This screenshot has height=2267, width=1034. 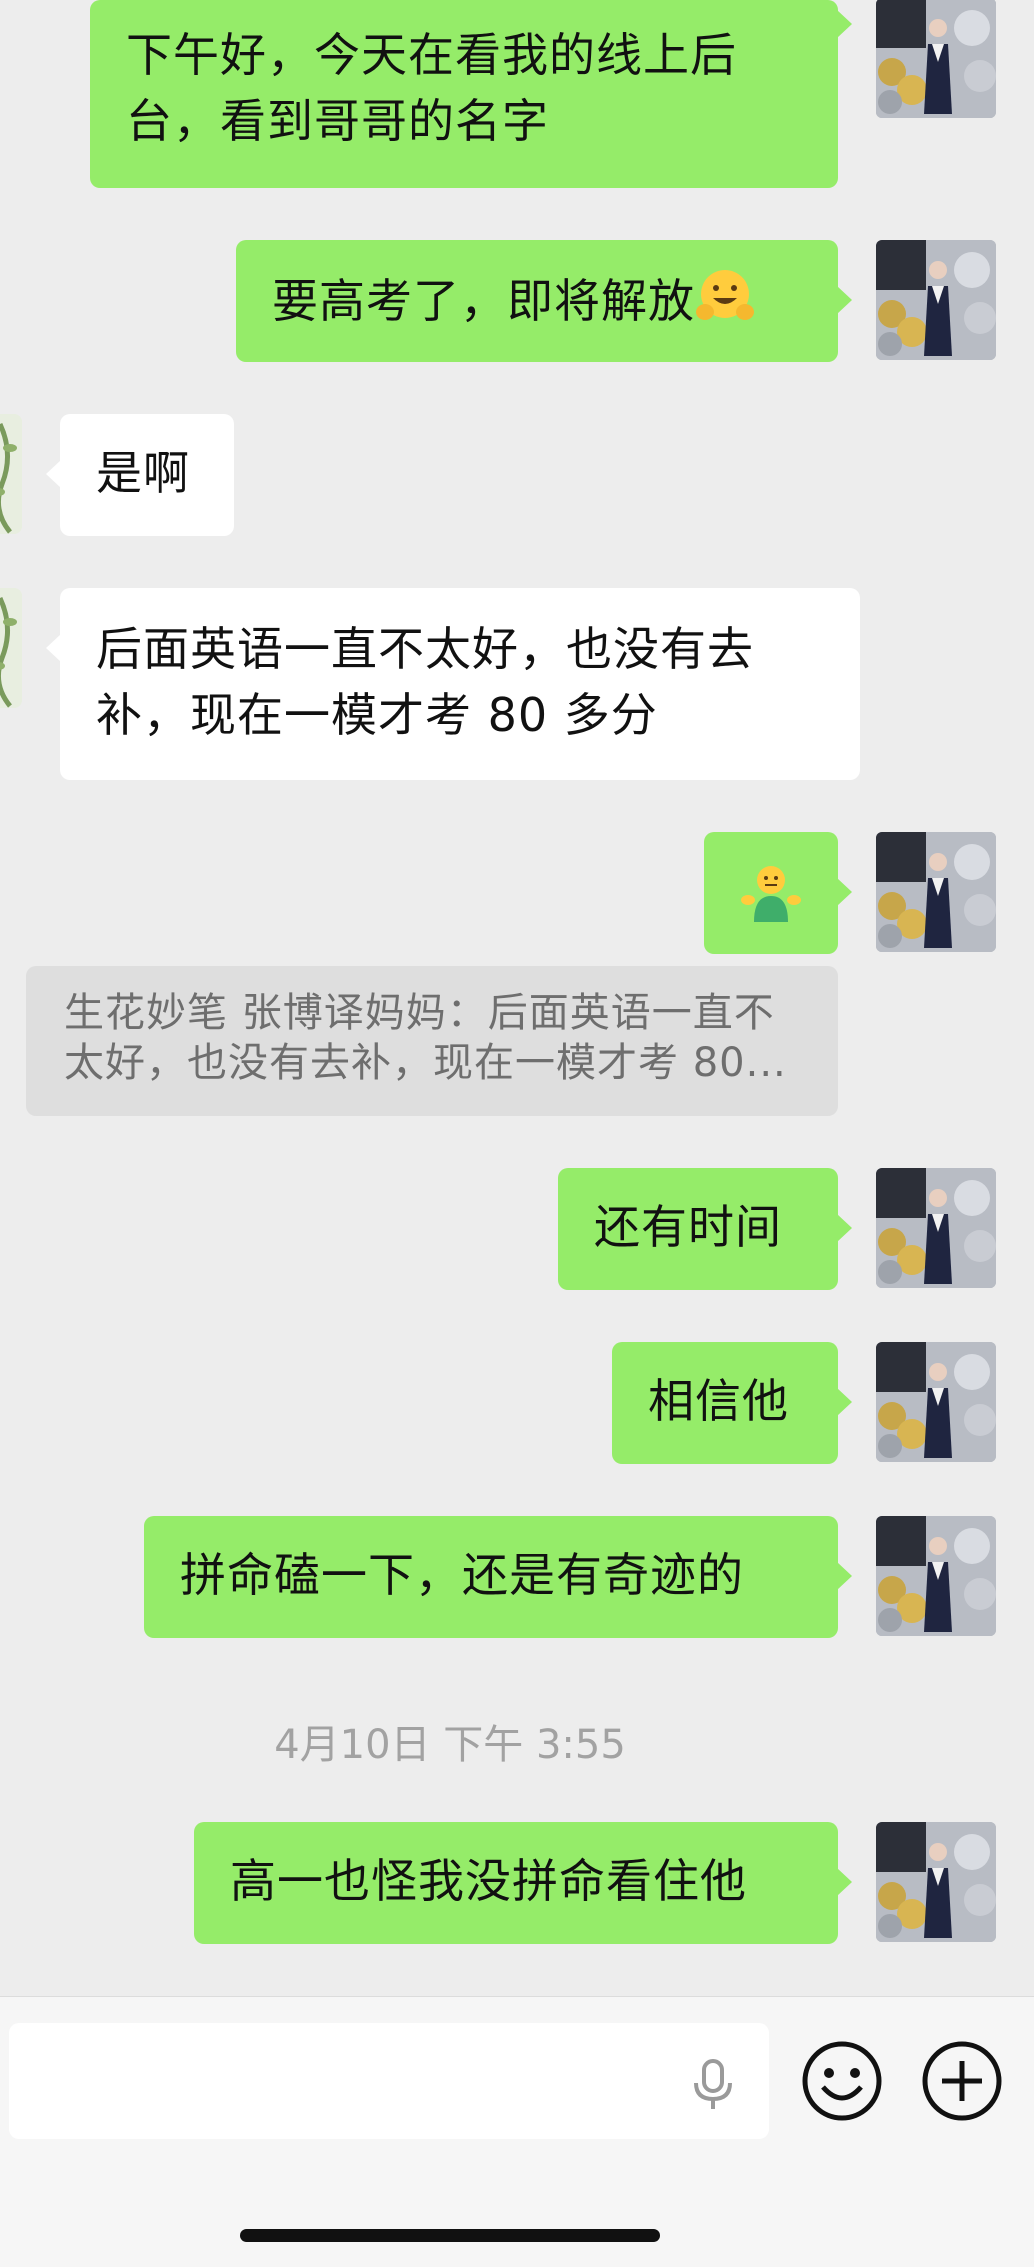 I want to click on message-bubble-received: 是啊, so click(x=140, y=475).